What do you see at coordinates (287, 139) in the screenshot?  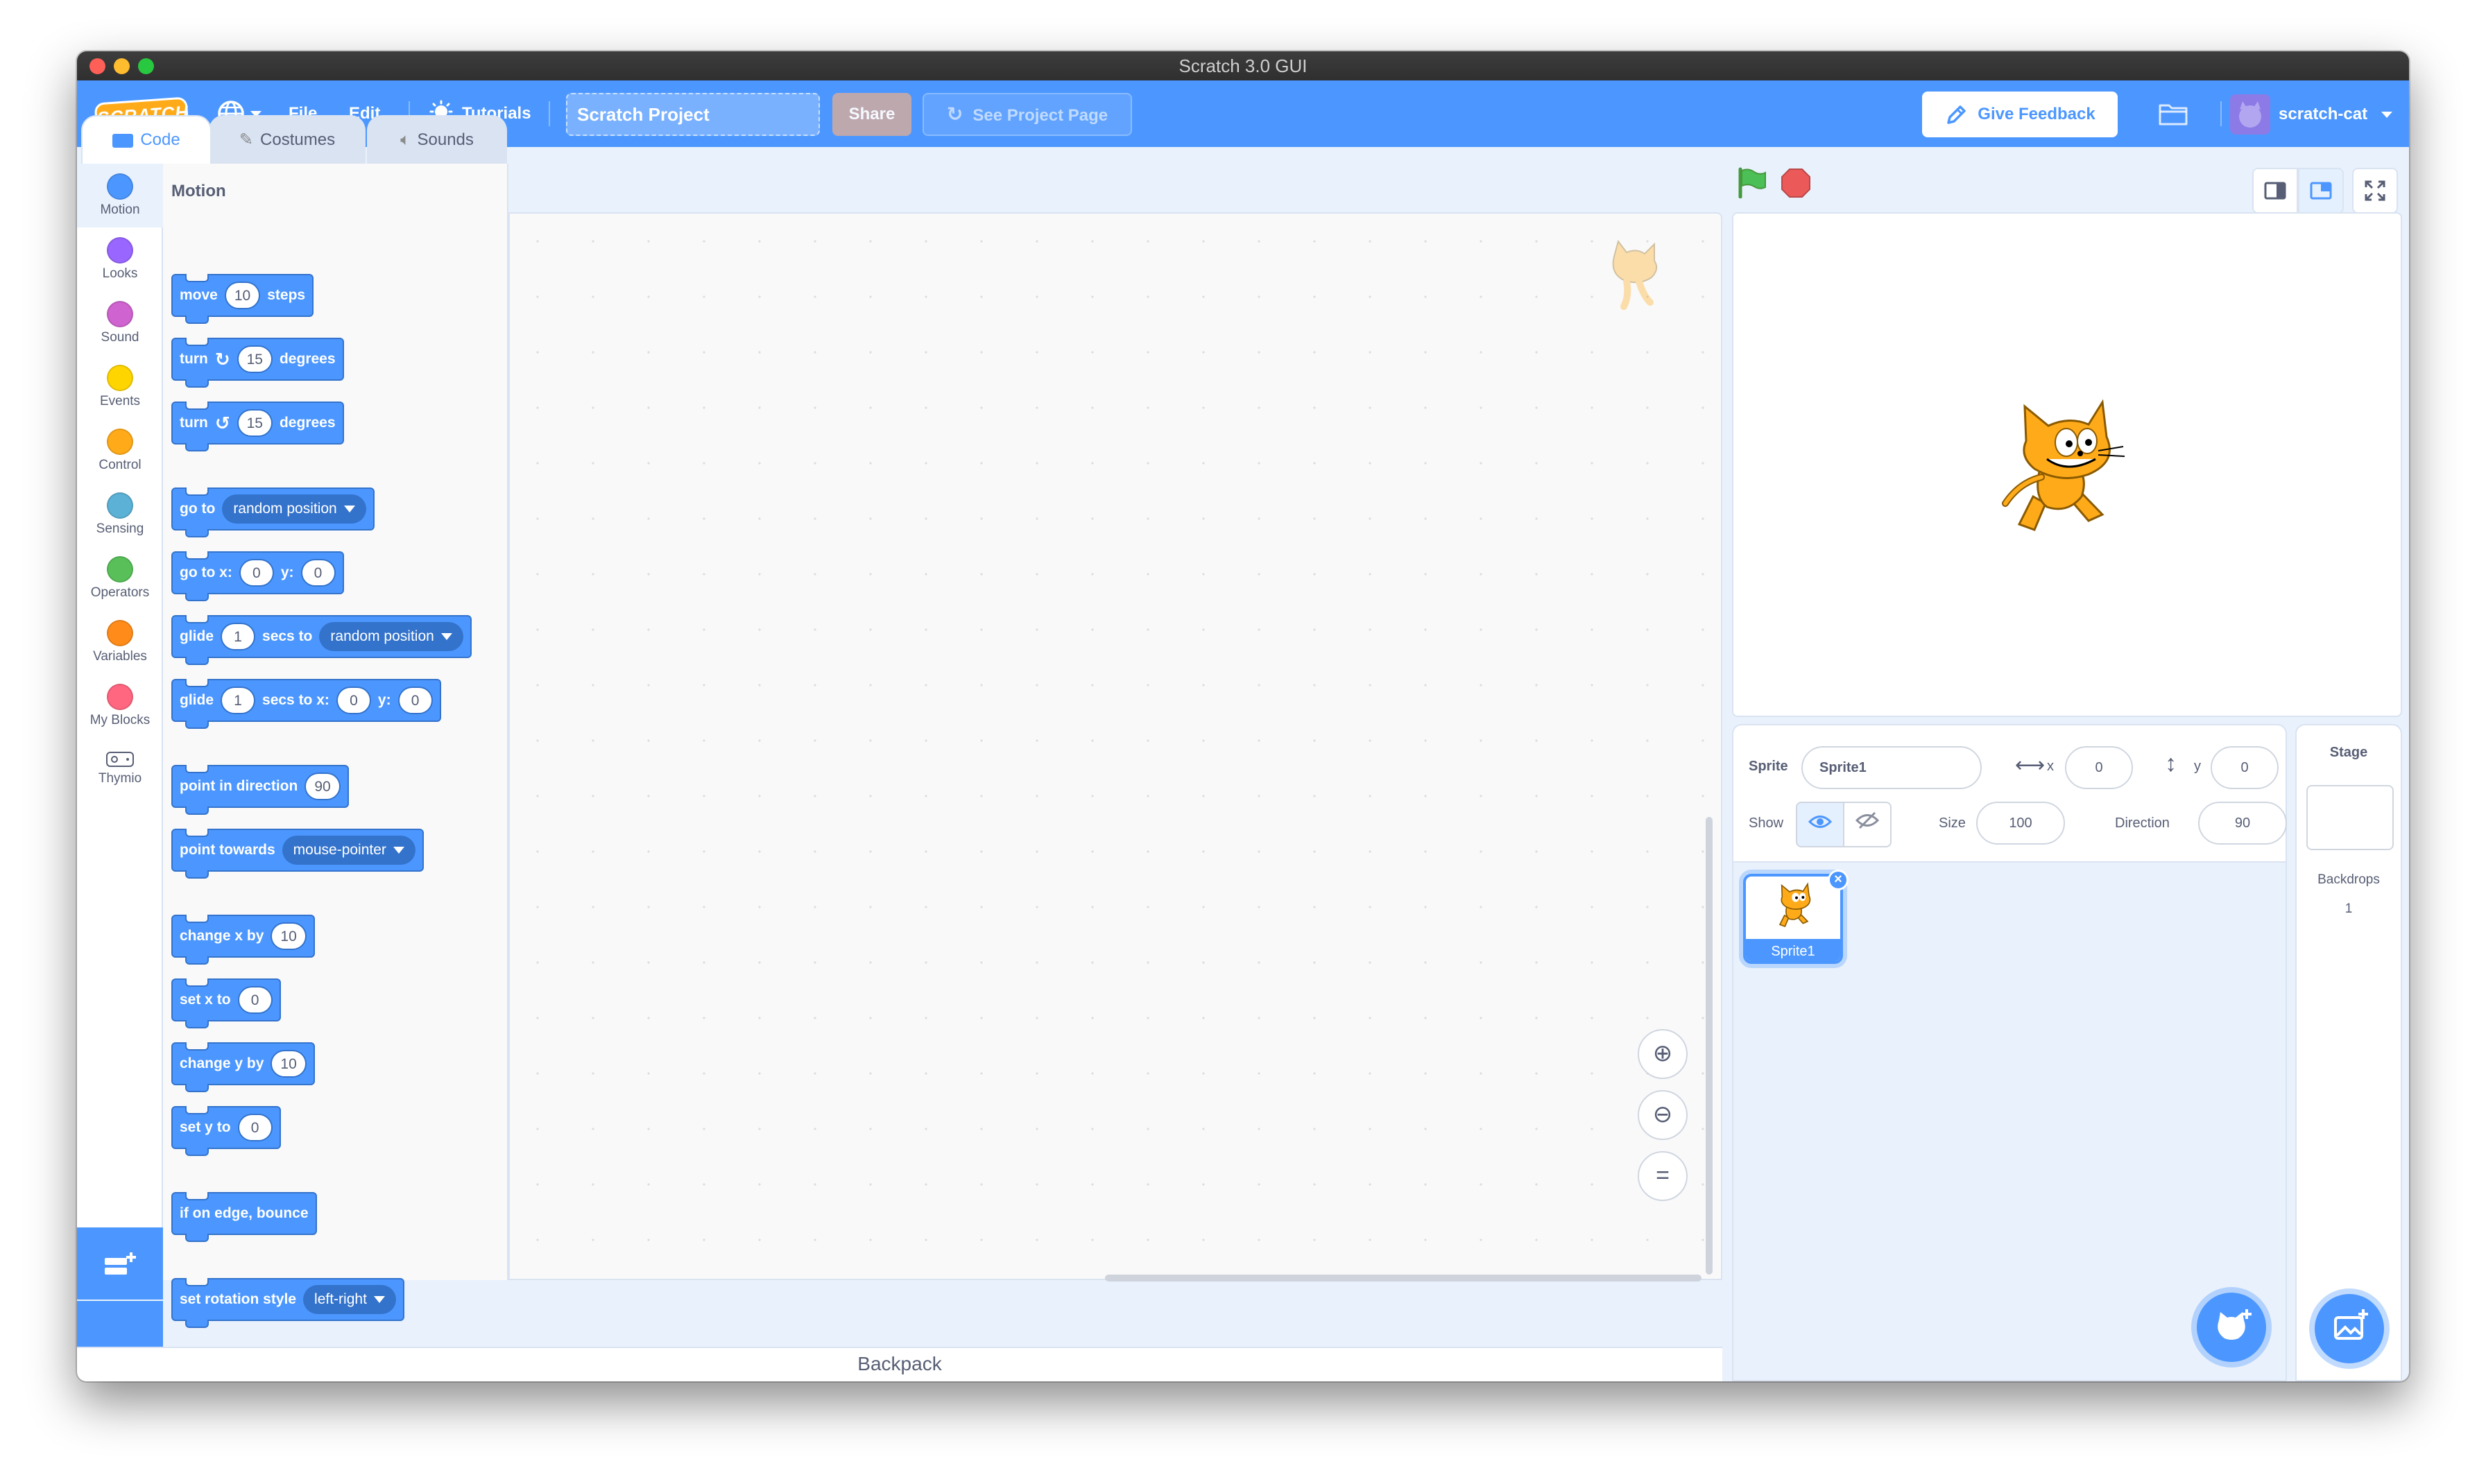 I see `tab-costumes: ✎ Costumes` at bounding box center [287, 139].